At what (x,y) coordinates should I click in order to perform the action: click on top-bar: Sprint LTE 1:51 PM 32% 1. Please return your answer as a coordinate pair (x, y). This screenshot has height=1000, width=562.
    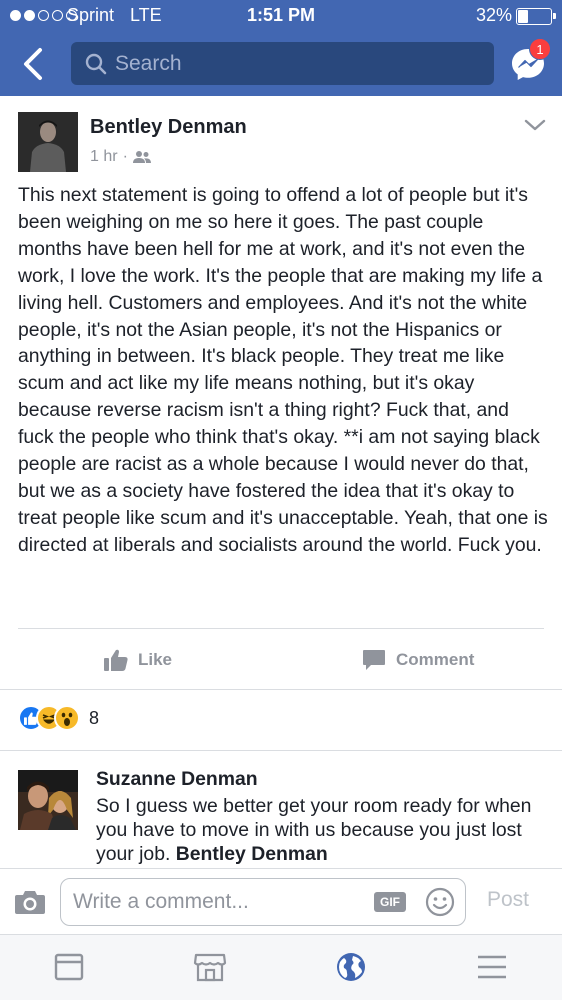
    Looking at the image, I should click on (281, 48).